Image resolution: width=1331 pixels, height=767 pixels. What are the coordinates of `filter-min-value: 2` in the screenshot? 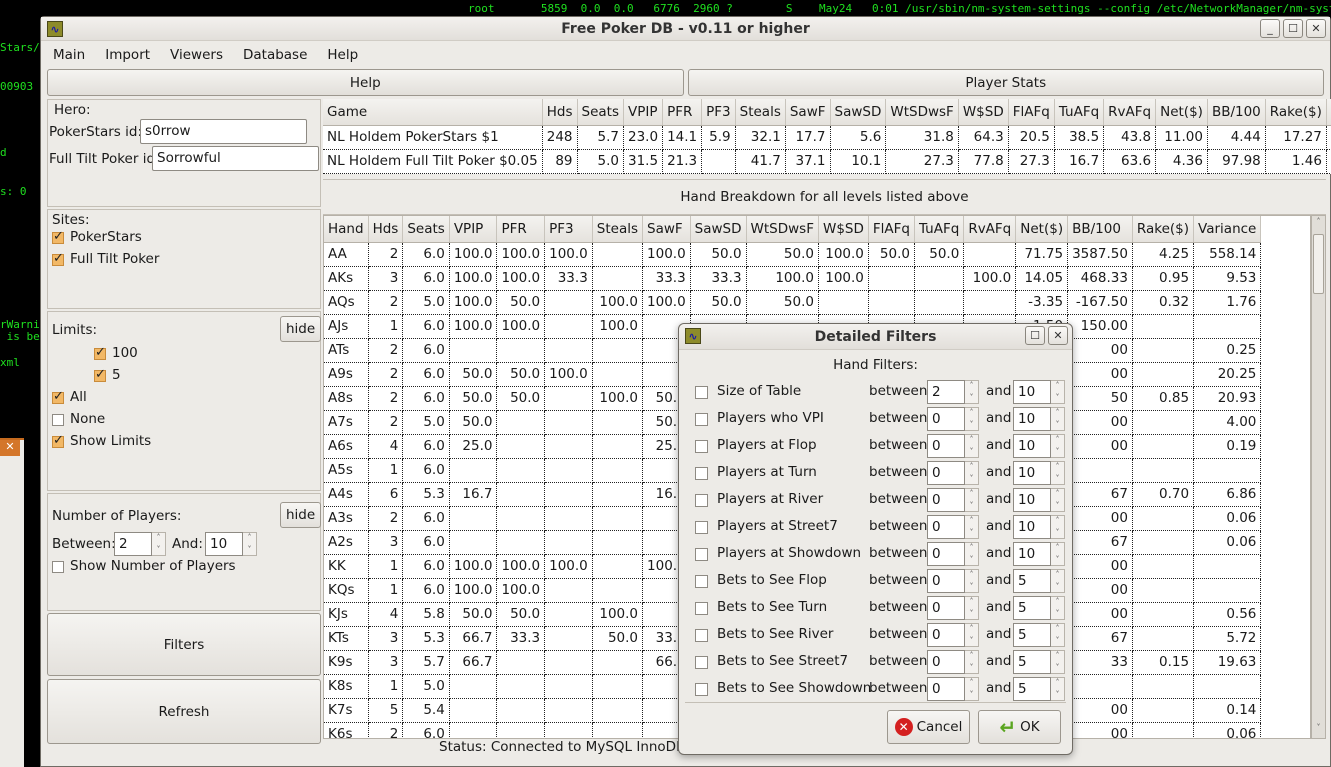 It's located at (946, 392).